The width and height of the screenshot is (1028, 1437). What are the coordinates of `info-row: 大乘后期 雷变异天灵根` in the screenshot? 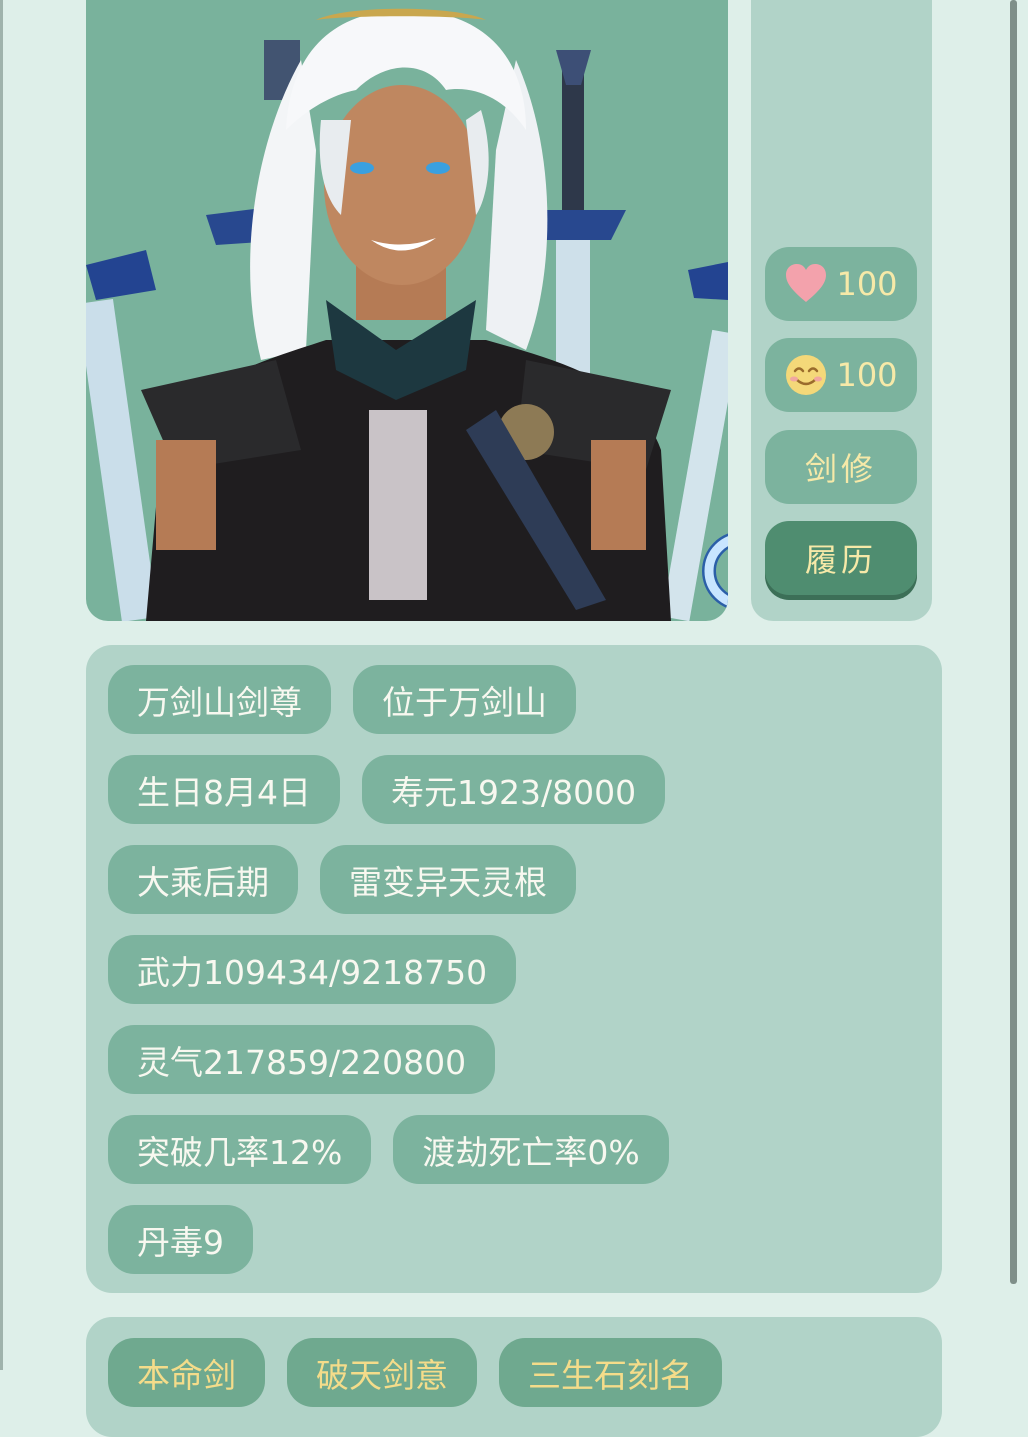 It's located at (342, 879).